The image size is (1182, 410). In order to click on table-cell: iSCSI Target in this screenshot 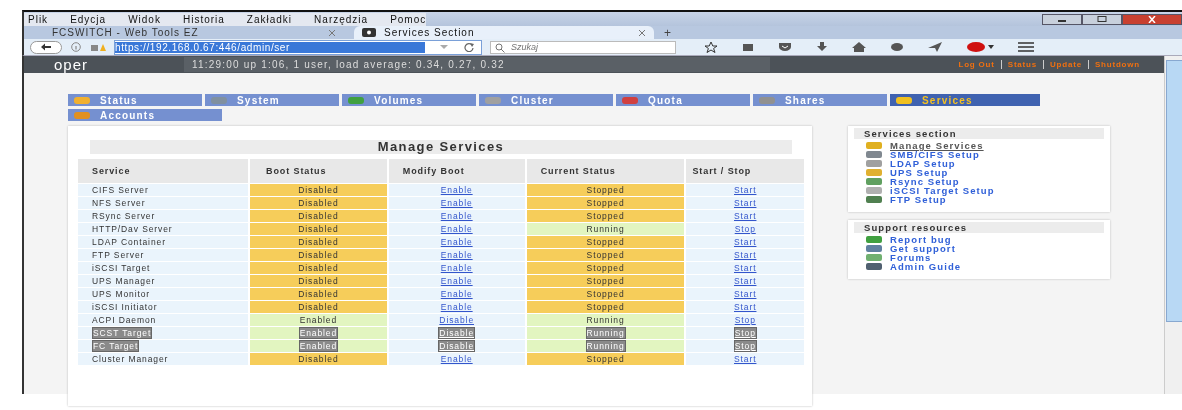, I will do `click(163, 268)`.